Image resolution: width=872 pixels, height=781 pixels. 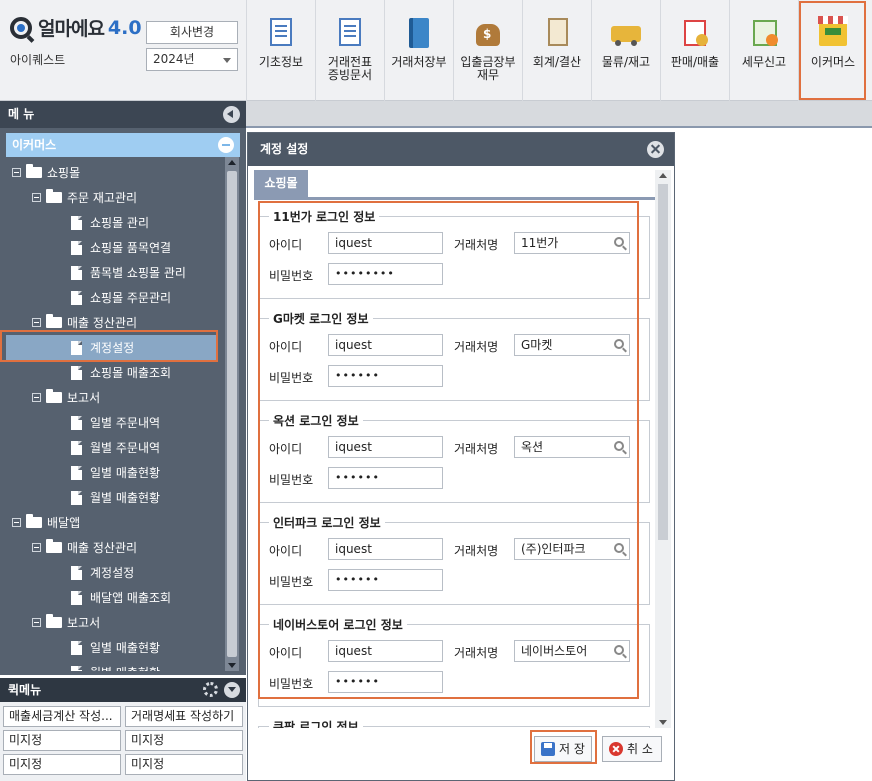 I want to click on menu-header: 메 뉴, so click(x=123, y=114).